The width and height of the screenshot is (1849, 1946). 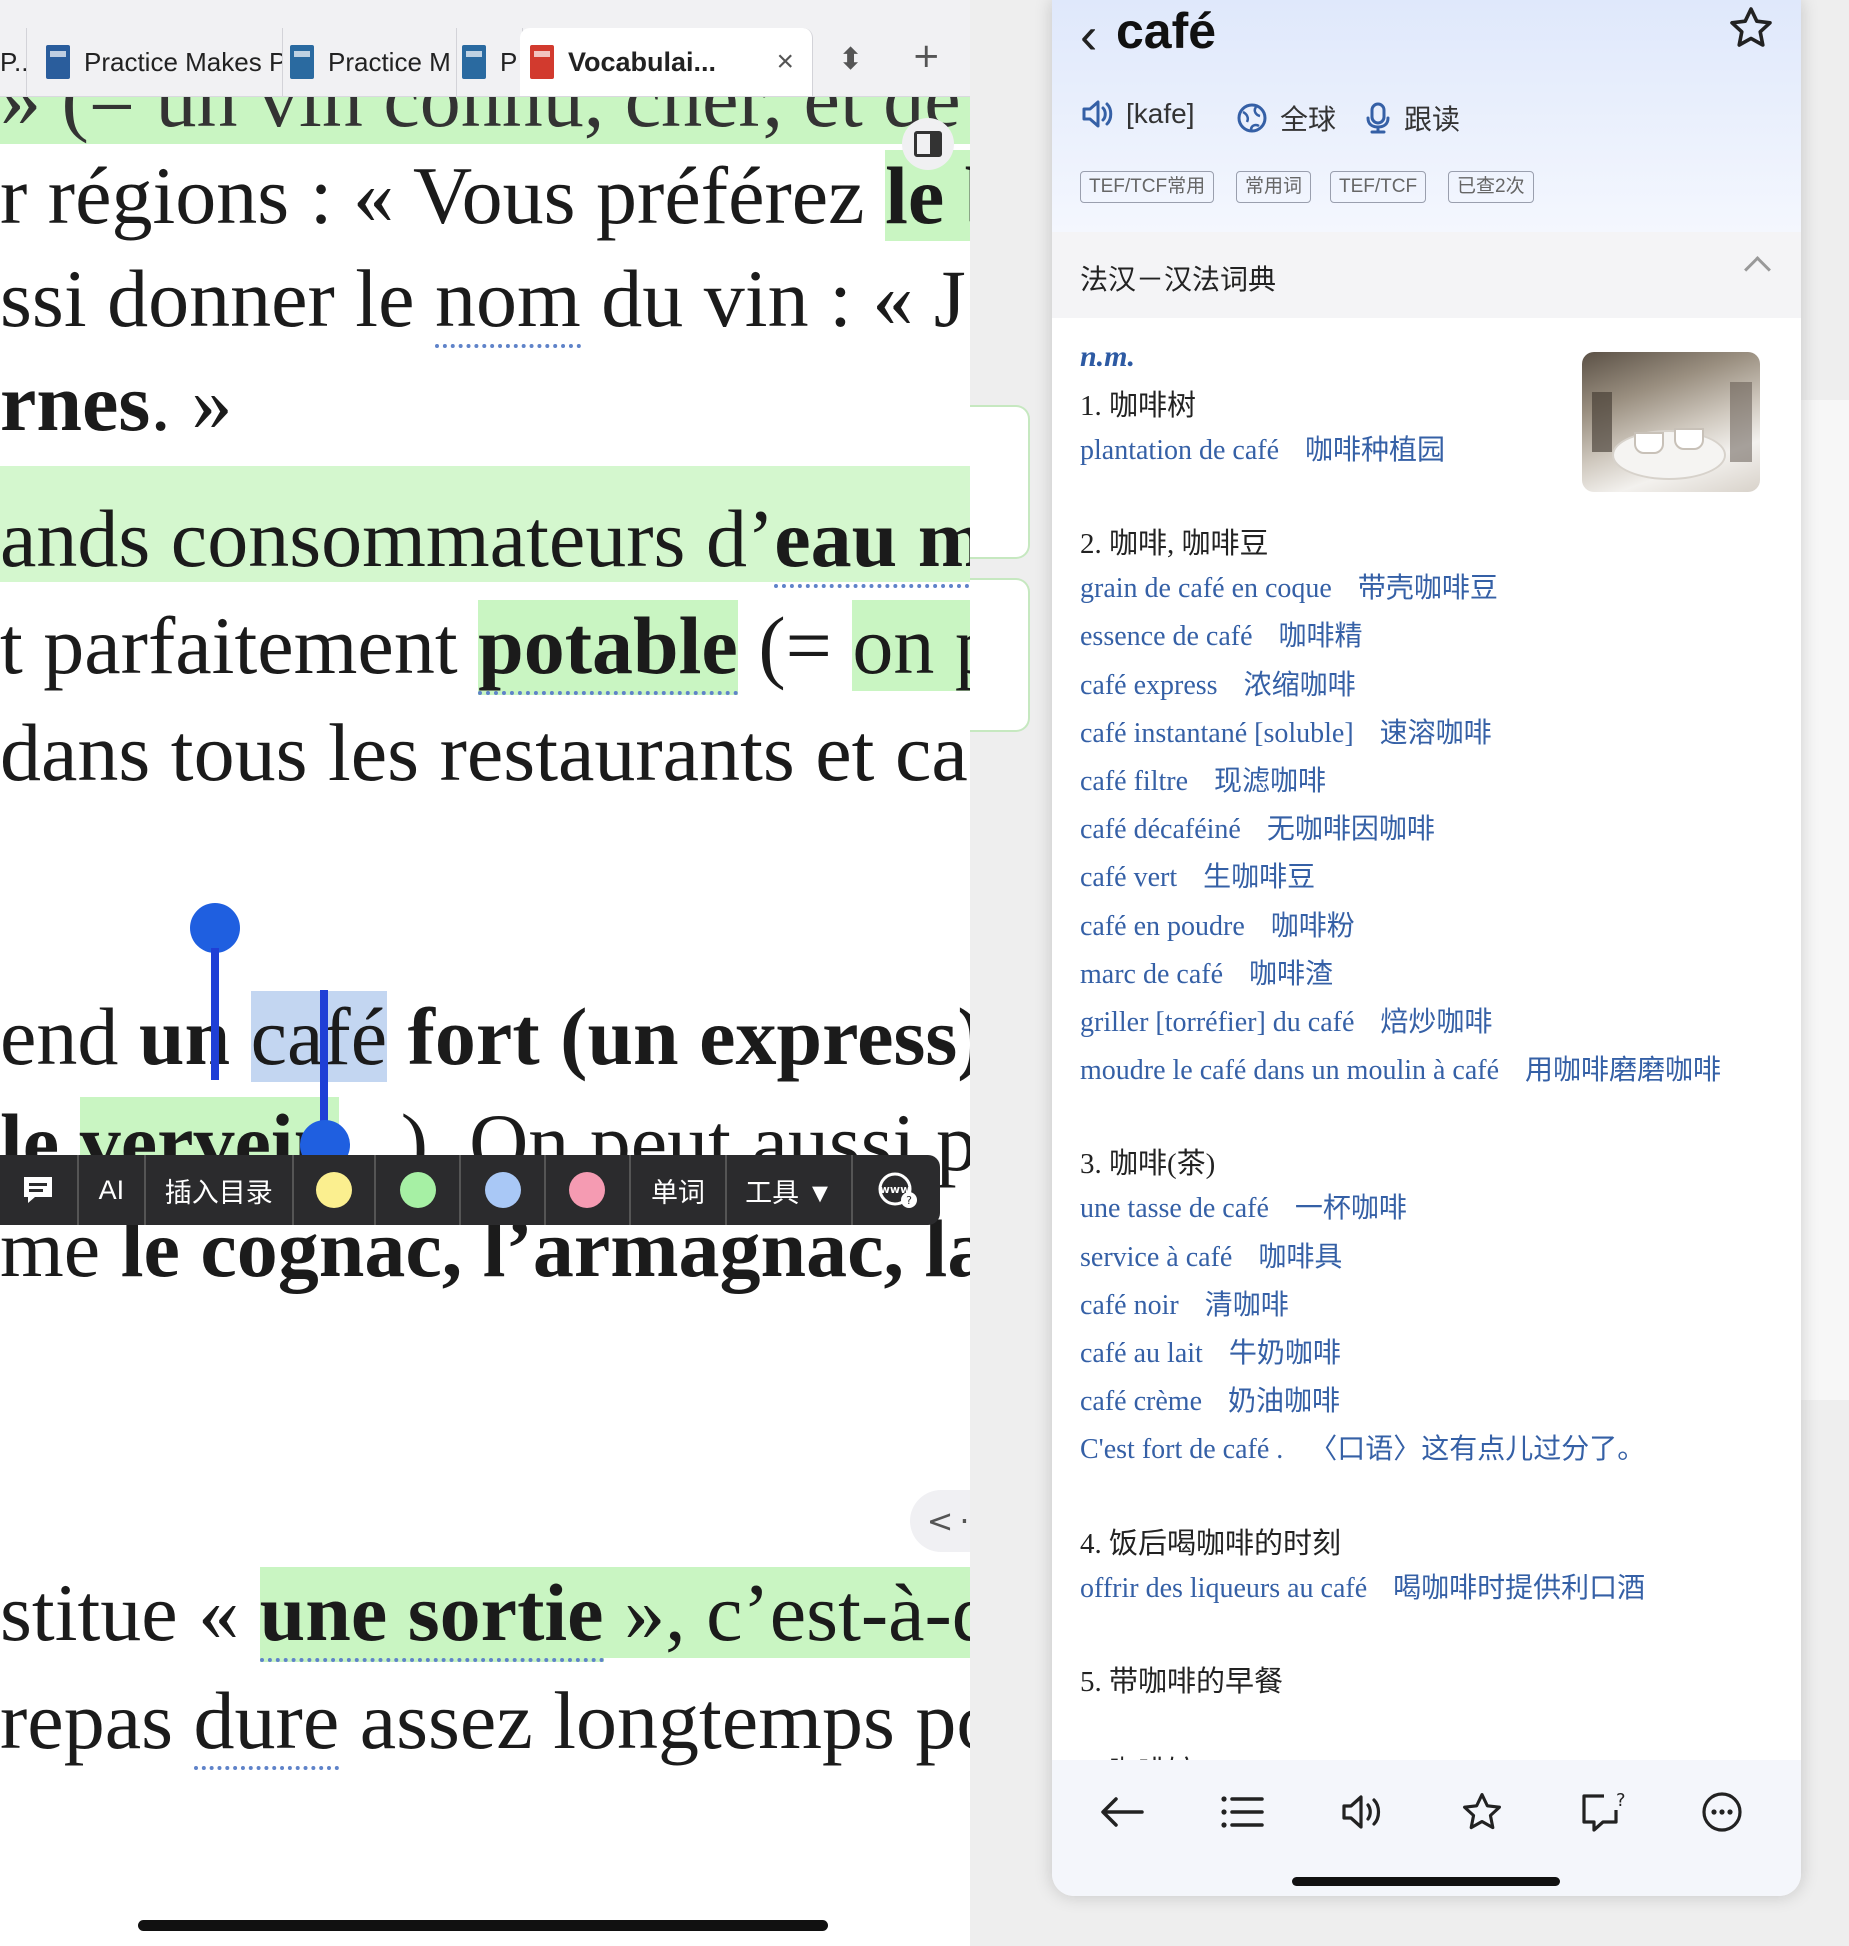 I want to click on pdf-line: ands consommateurs d’eau mi, so click(x=485, y=540).